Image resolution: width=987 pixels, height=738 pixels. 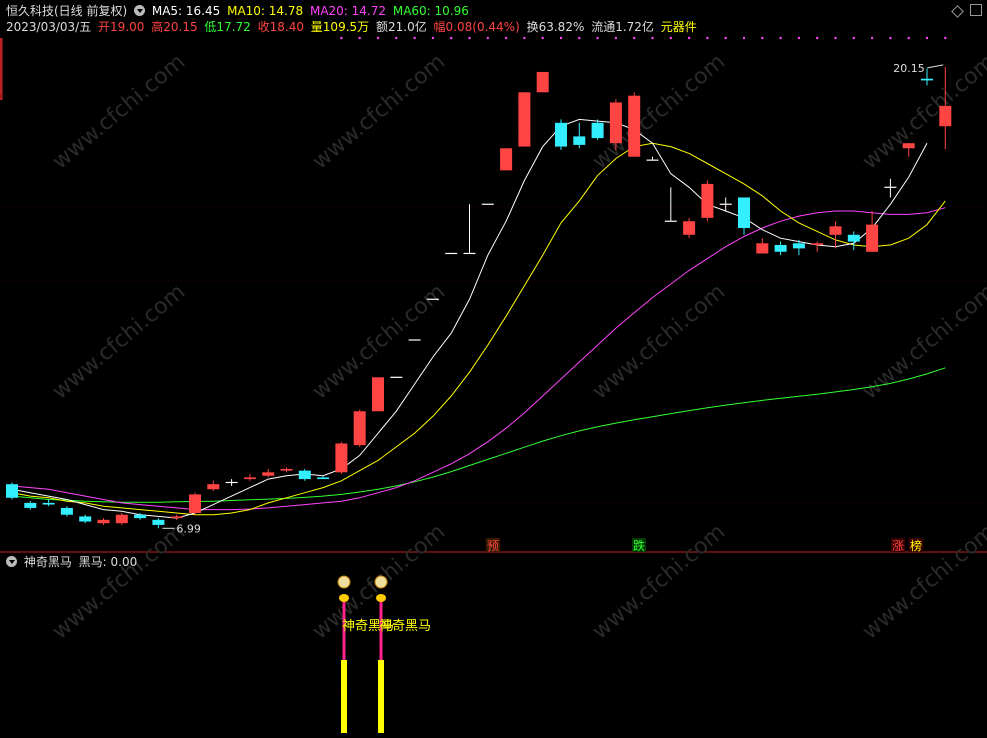 I want to click on amount-label: 额21.0亿, so click(x=401, y=27).